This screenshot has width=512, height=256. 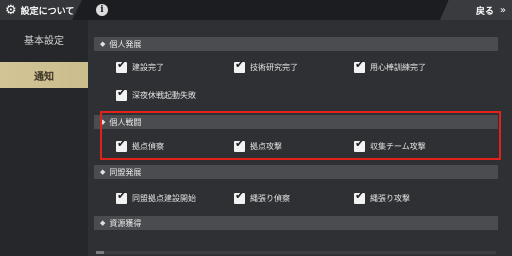 I want to click on option-night-truce-failed: ✔ 深夜休戦起動失敗, so click(x=156, y=93).